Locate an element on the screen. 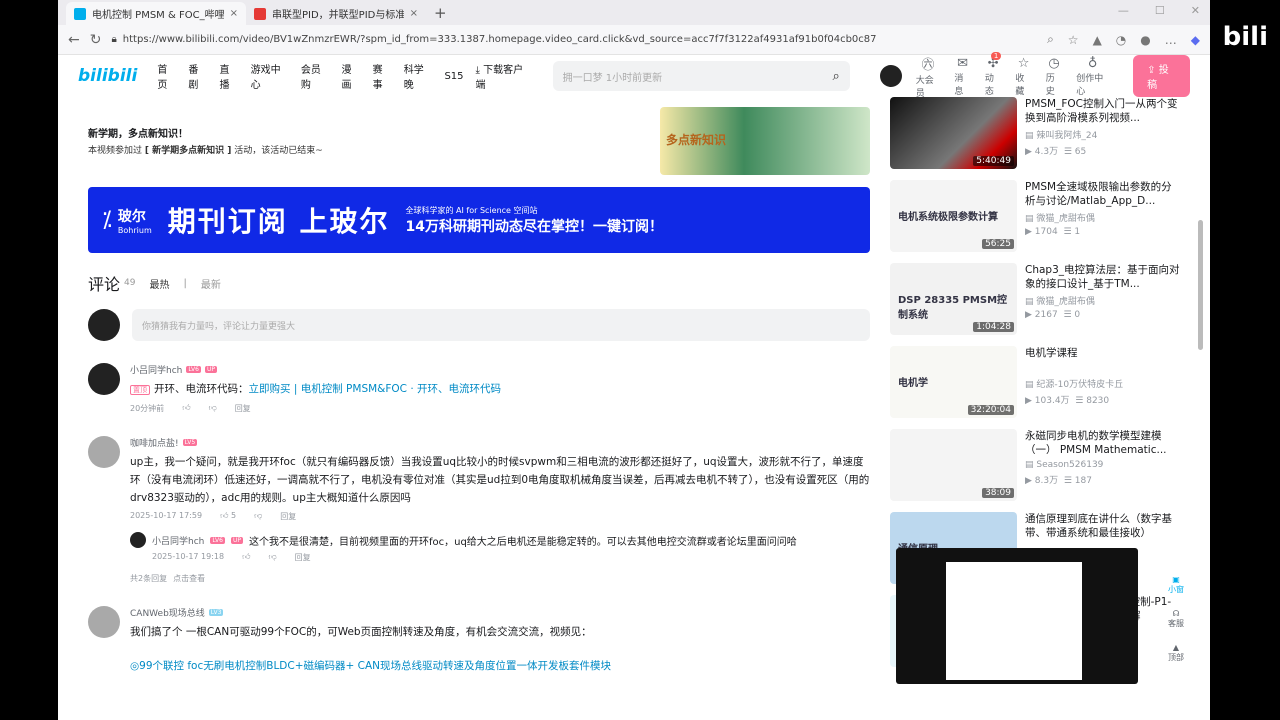 The image size is (1280, 720). activity-image: 多点新知识 is located at coordinates (765, 141).